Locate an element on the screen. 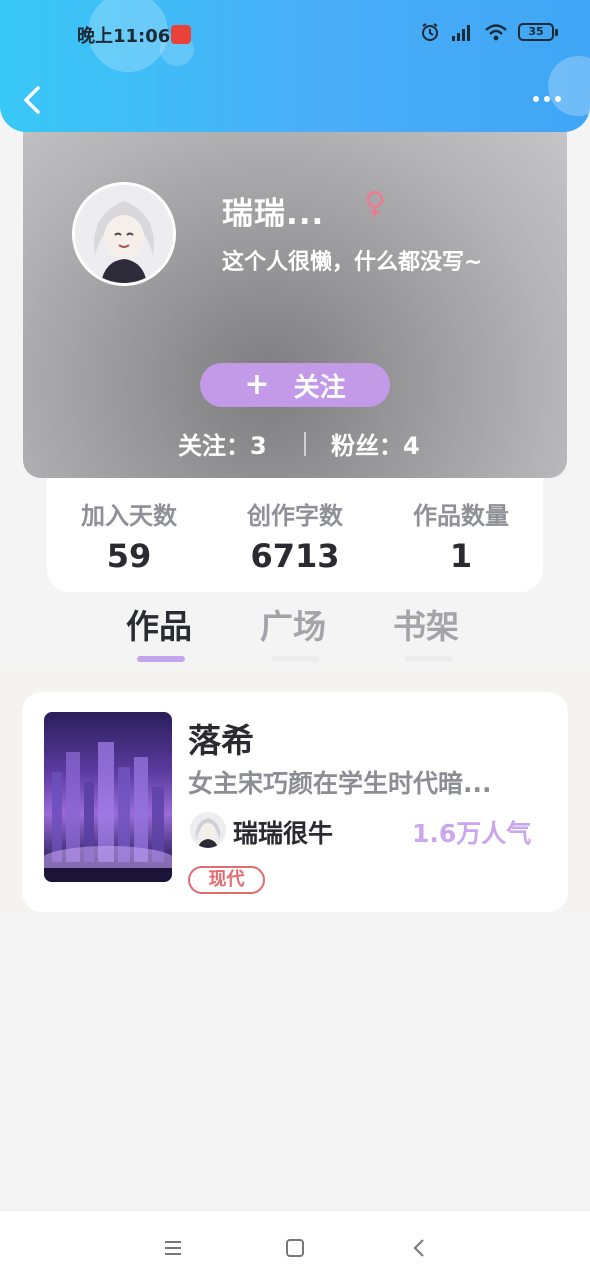 Image resolution: width=590 pixels, height=1280 pixels. avatar is located at coordinates (124, 234).